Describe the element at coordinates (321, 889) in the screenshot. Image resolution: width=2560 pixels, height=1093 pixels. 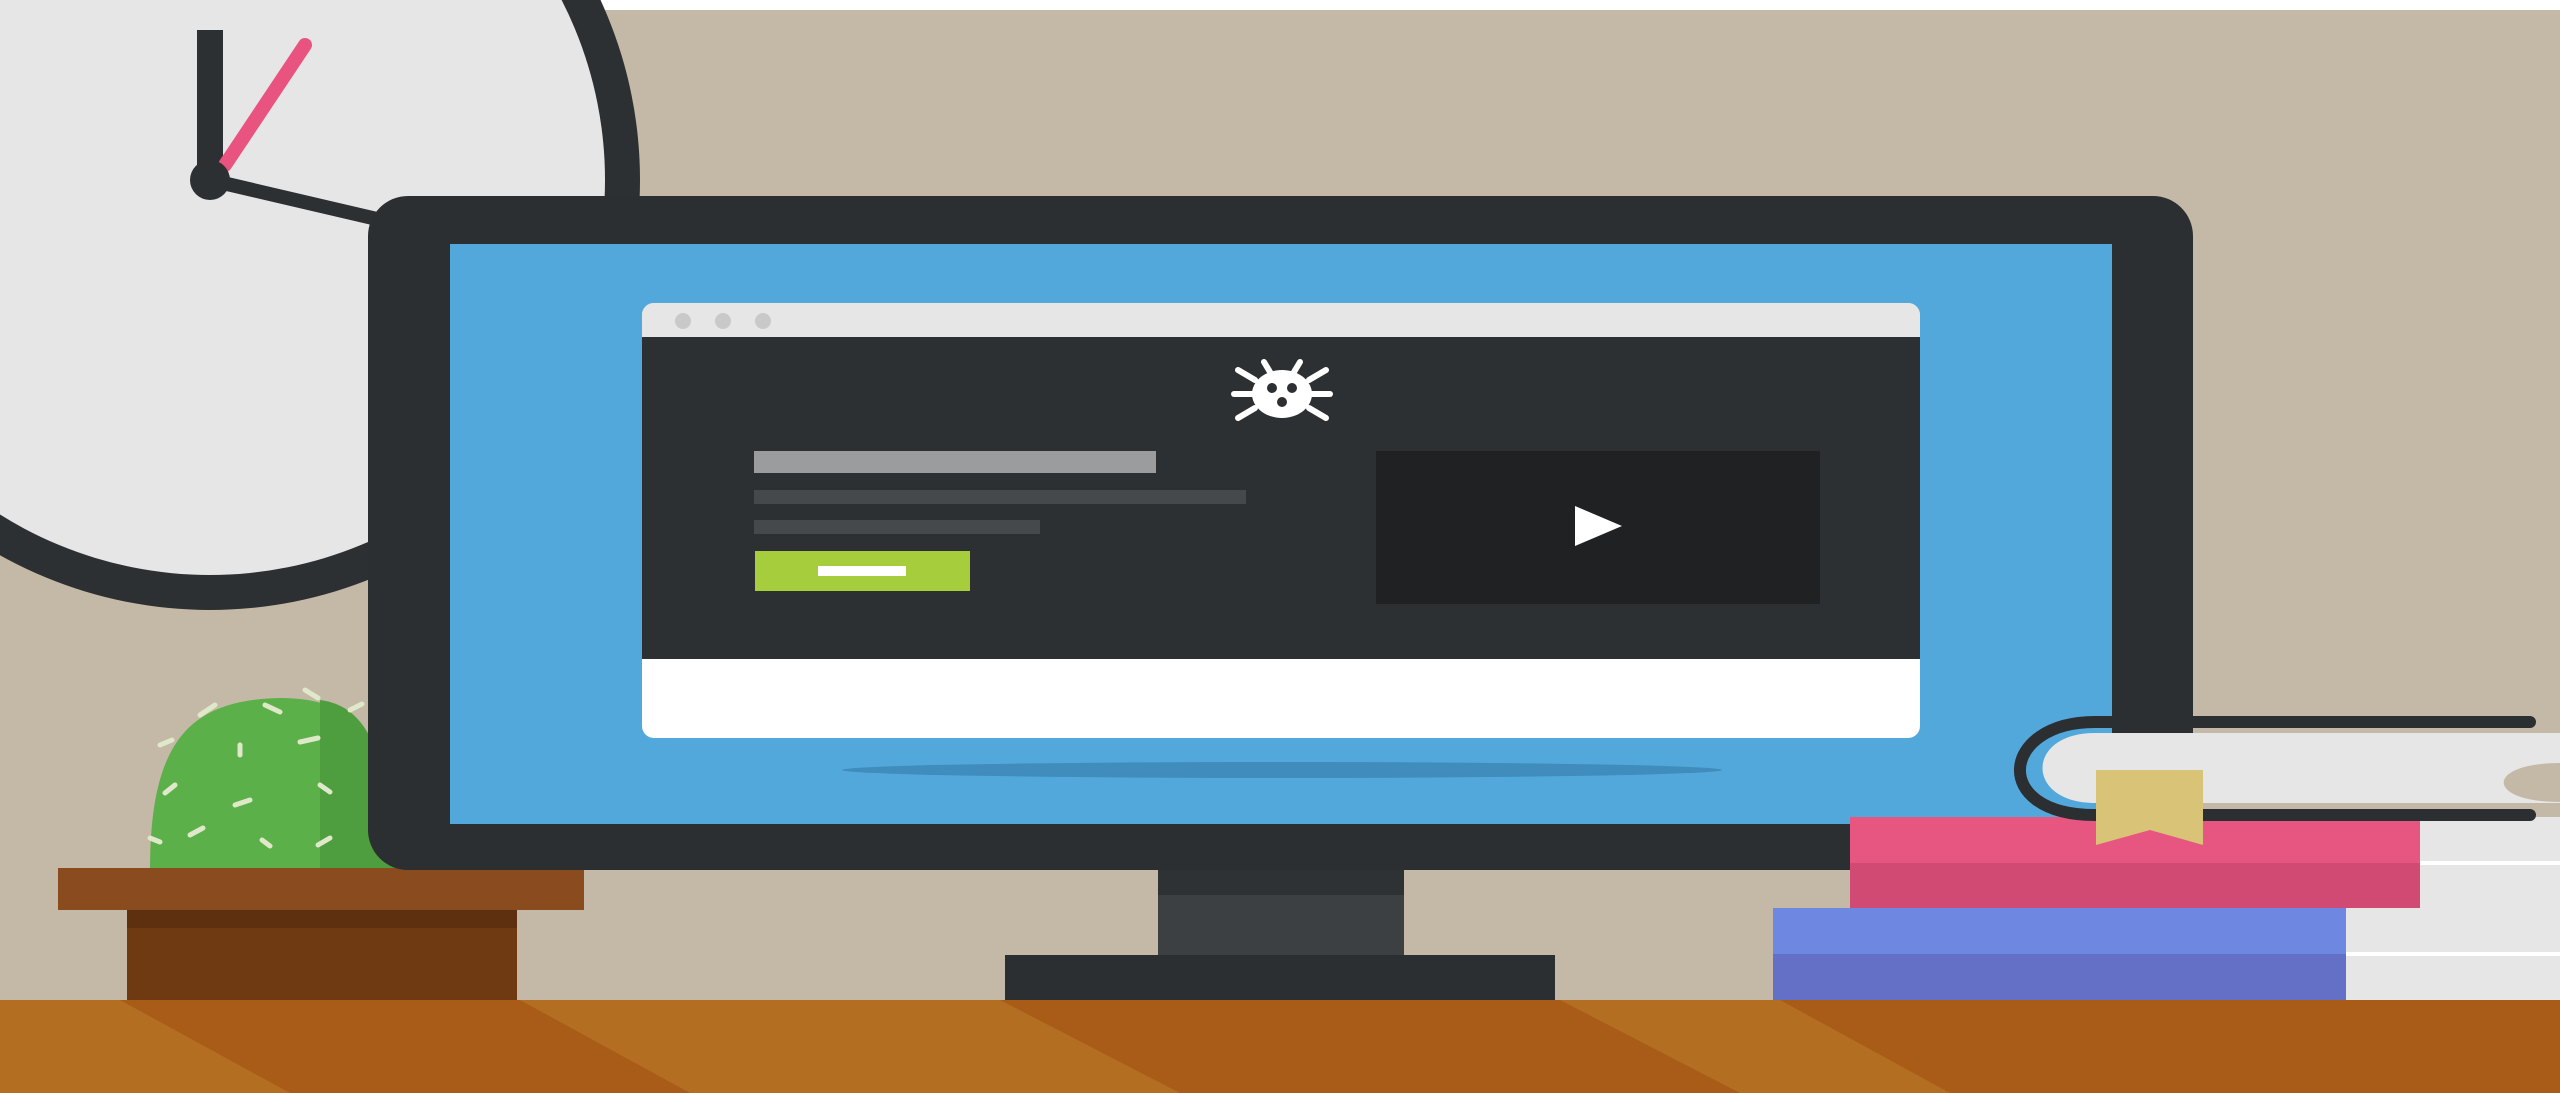
I see `pot-rim` at that location.